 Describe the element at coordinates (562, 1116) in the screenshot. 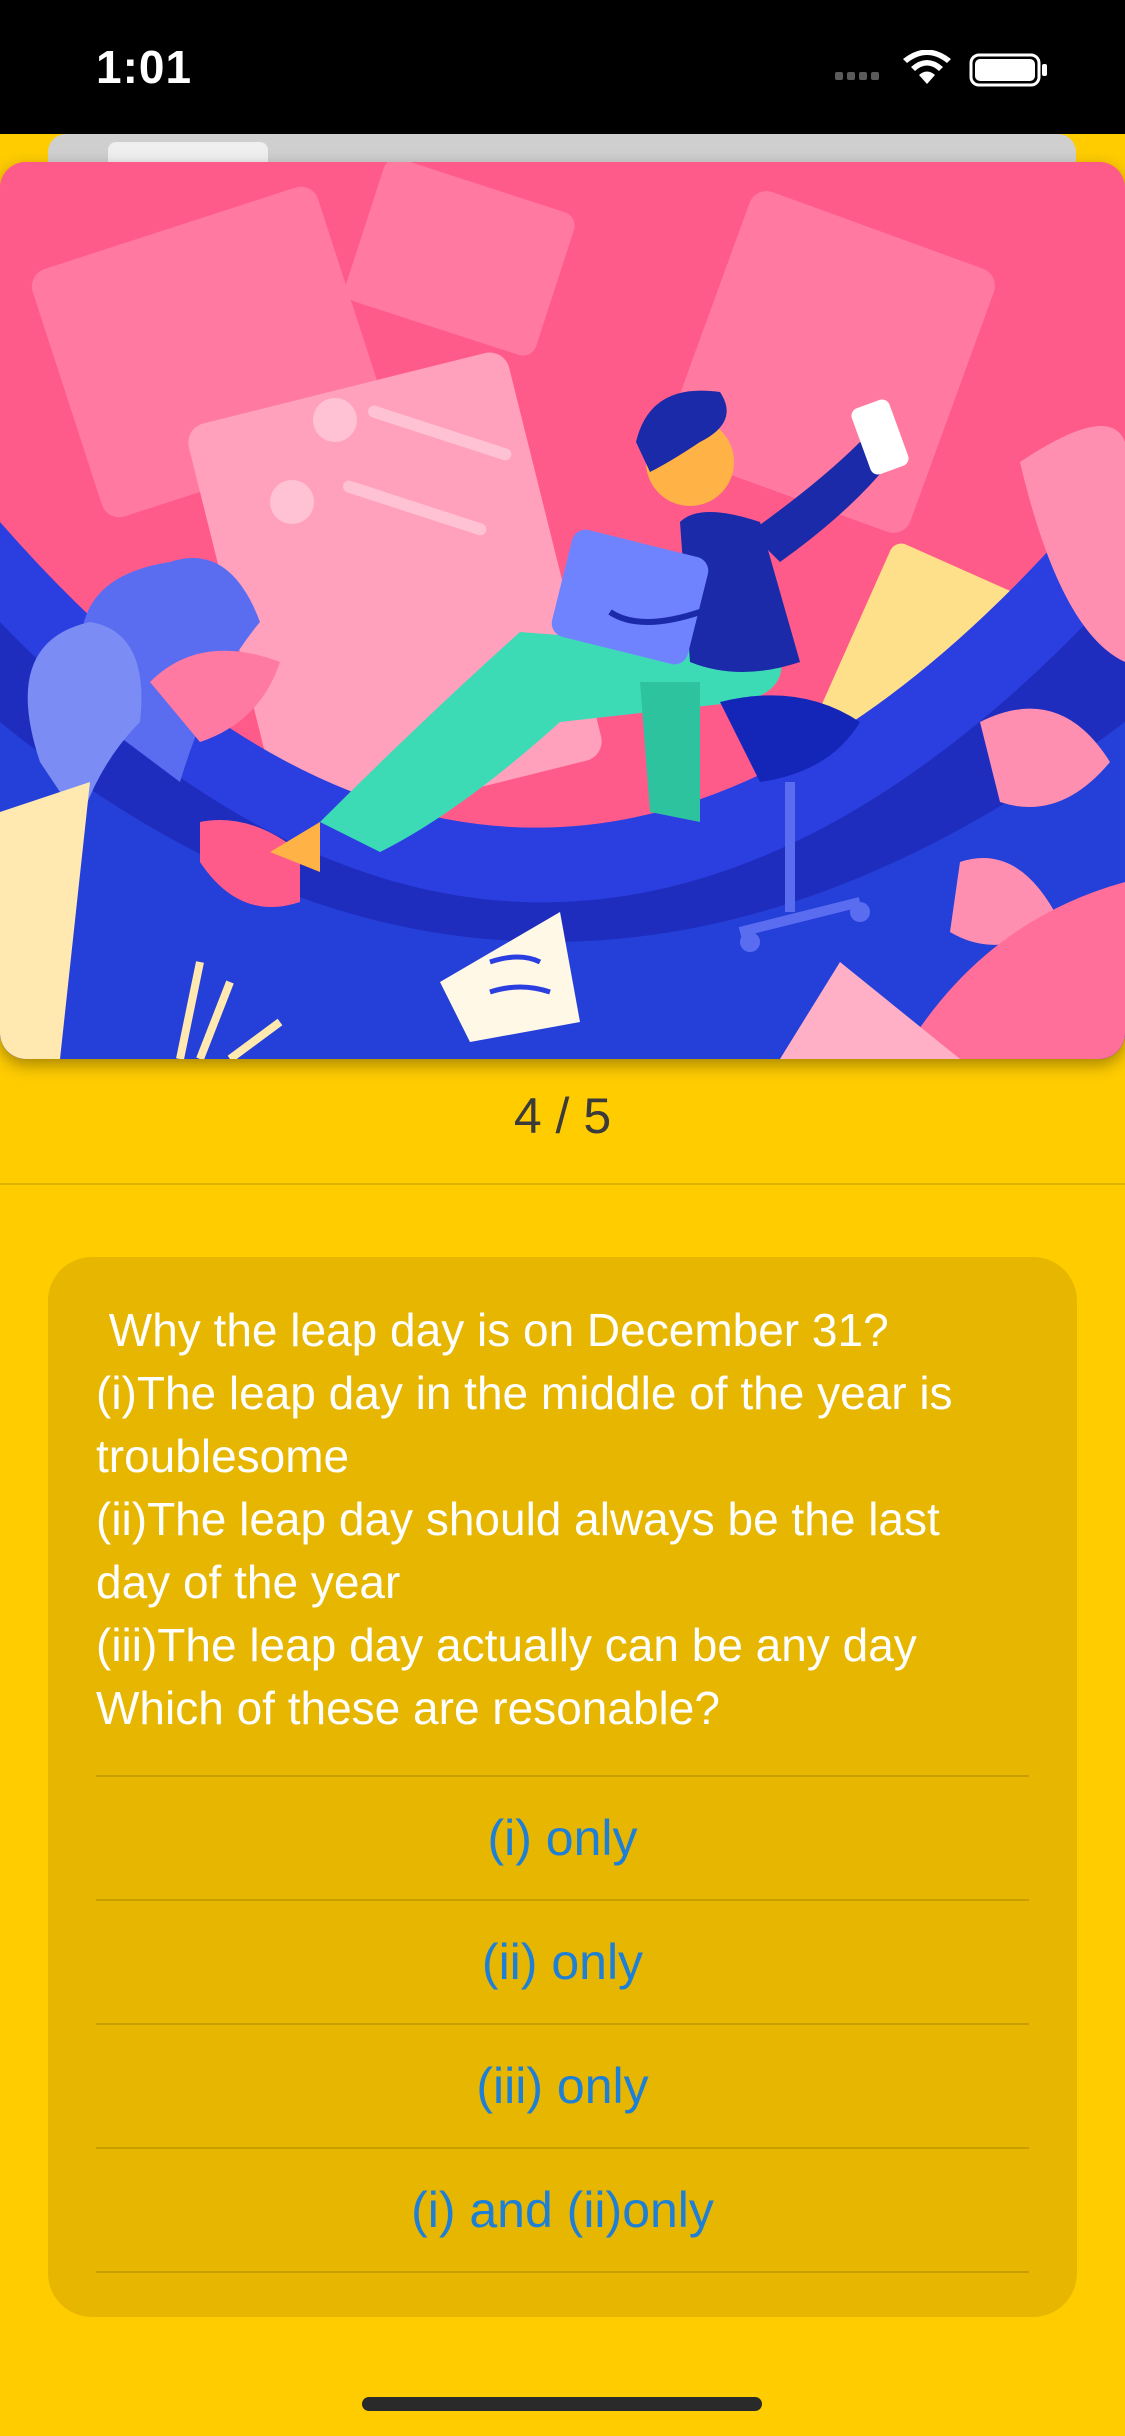

I see `question-progress: 4 / 5` at that location.